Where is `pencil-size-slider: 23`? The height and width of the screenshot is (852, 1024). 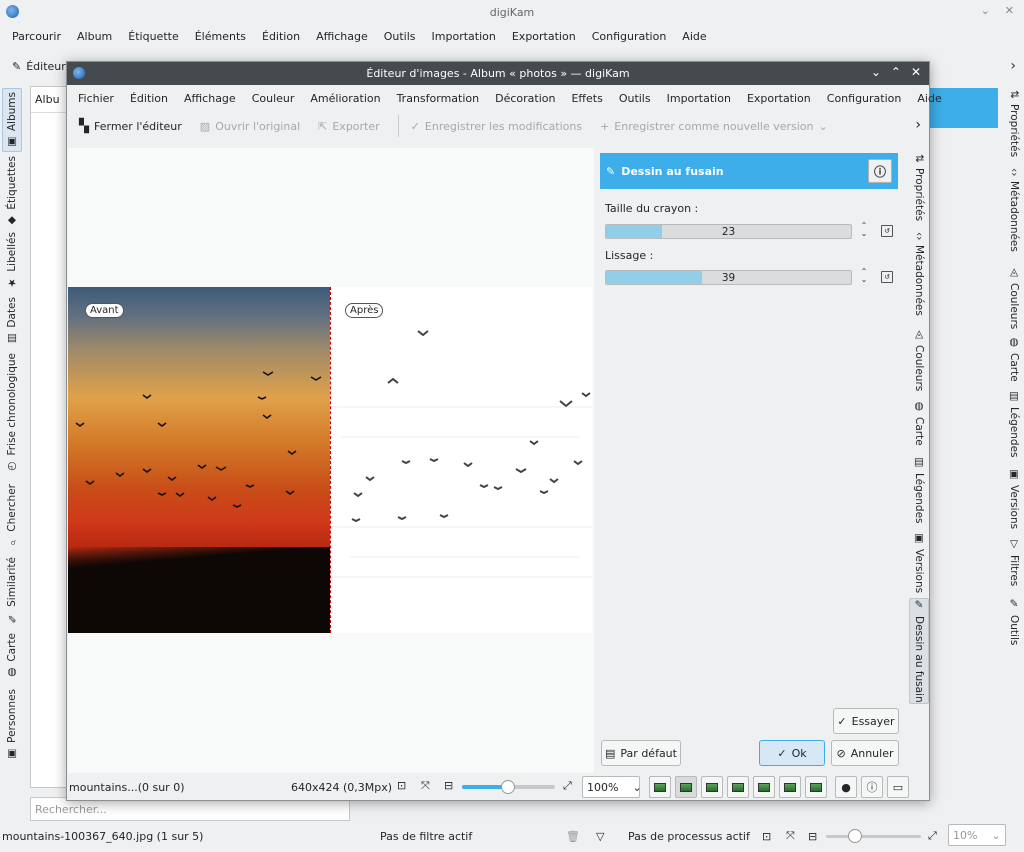
pencil-size-slider: 23 is located at coordinates (728, 231).